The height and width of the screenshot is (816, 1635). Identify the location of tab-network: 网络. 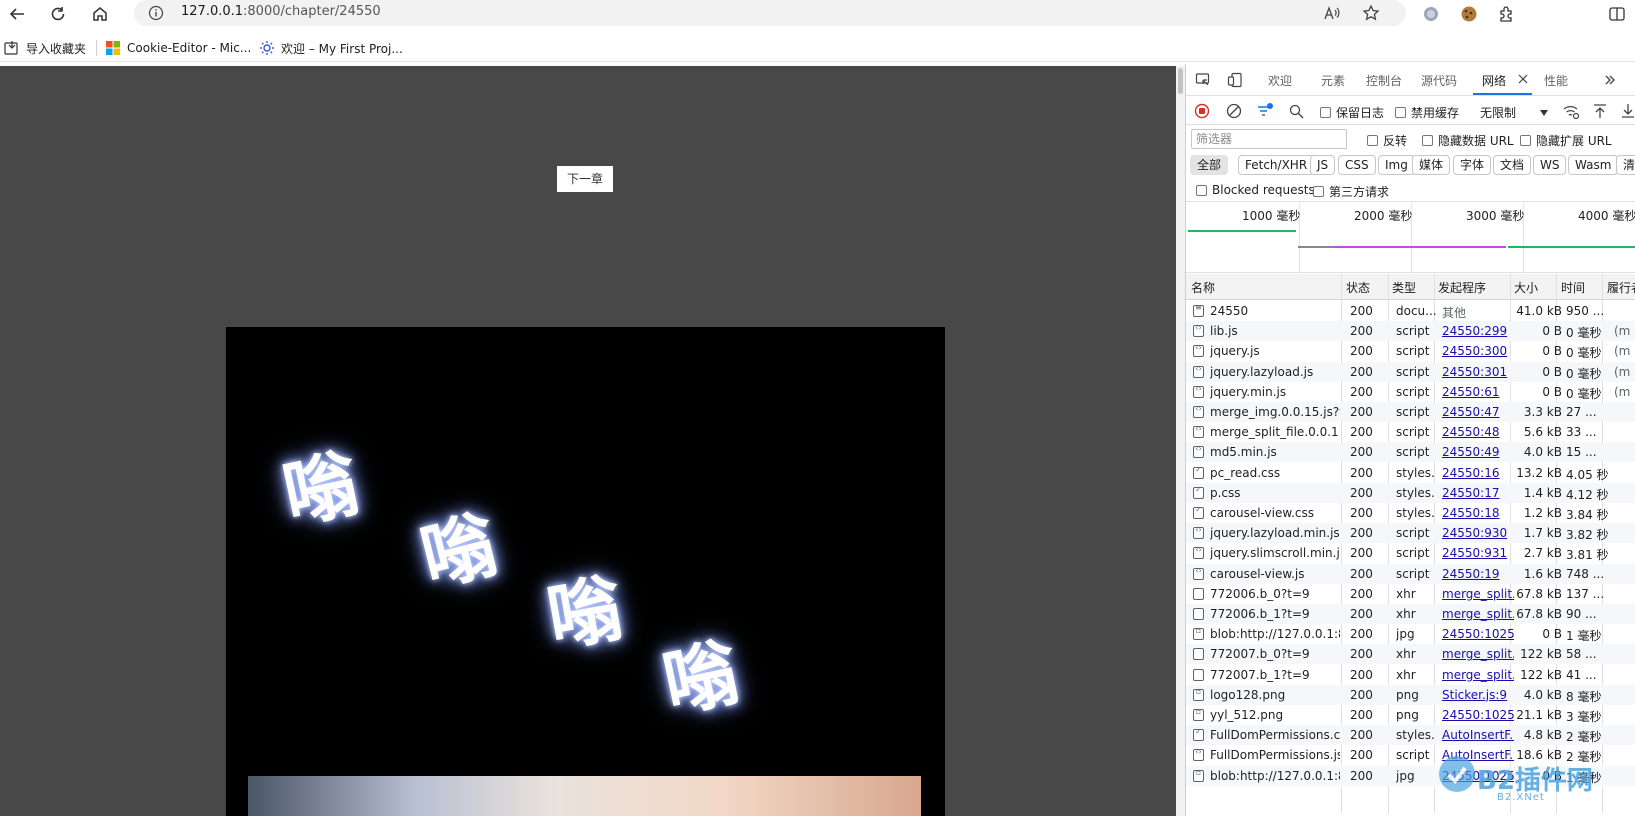
(1494, 80).